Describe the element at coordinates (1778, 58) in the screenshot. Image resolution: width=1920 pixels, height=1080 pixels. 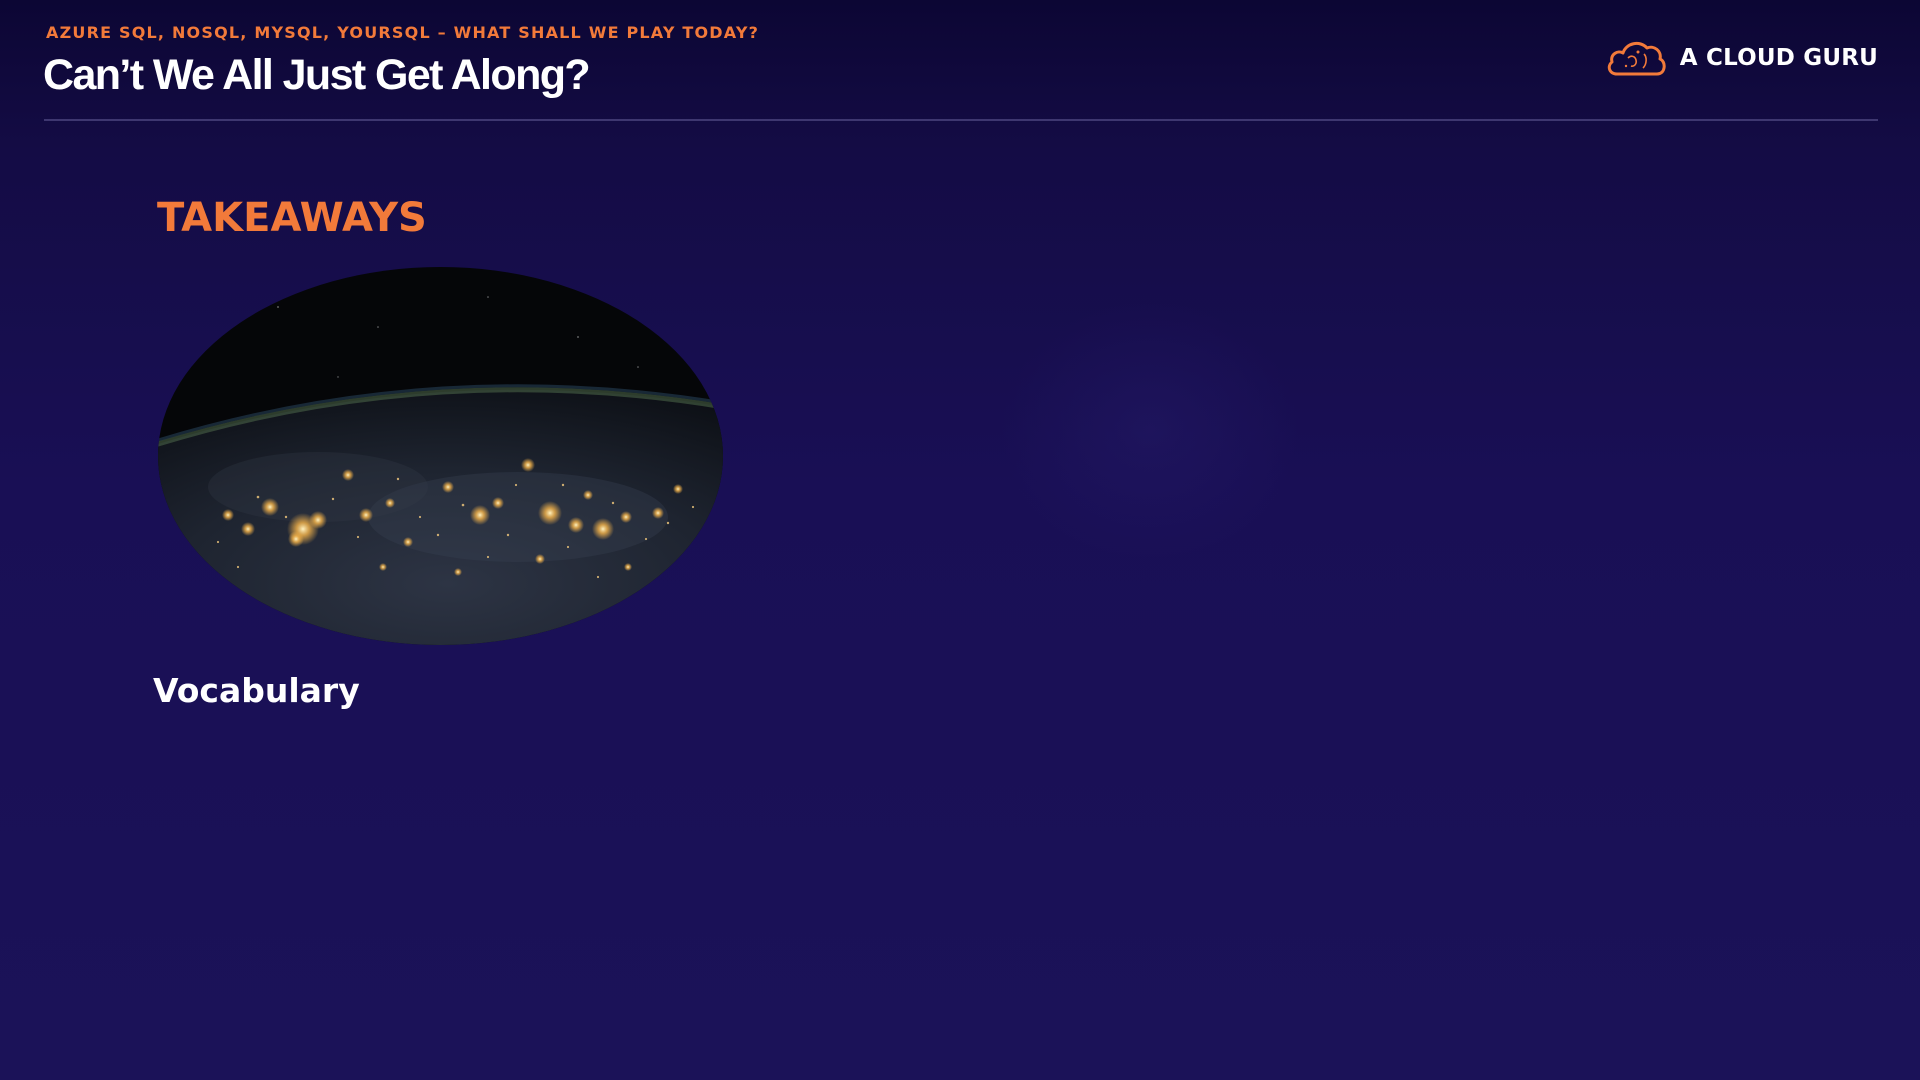
I see `brand-name: A CLOUD GURU` at that location.